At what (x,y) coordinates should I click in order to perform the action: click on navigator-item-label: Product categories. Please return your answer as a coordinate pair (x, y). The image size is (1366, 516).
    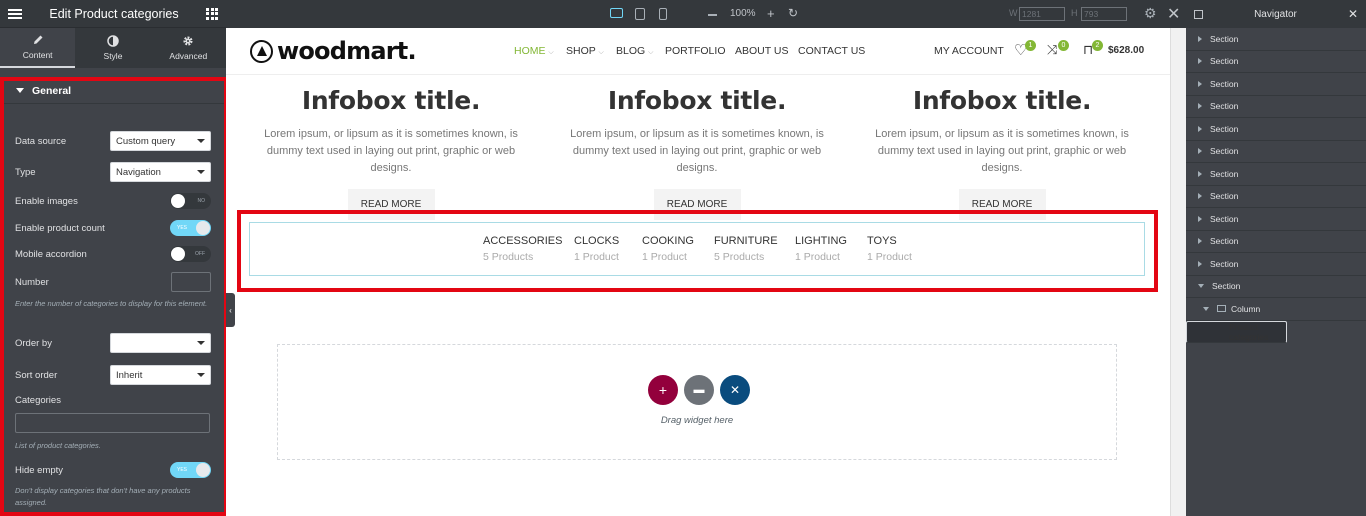
    Looking at the image, I should click on (1249, 331).